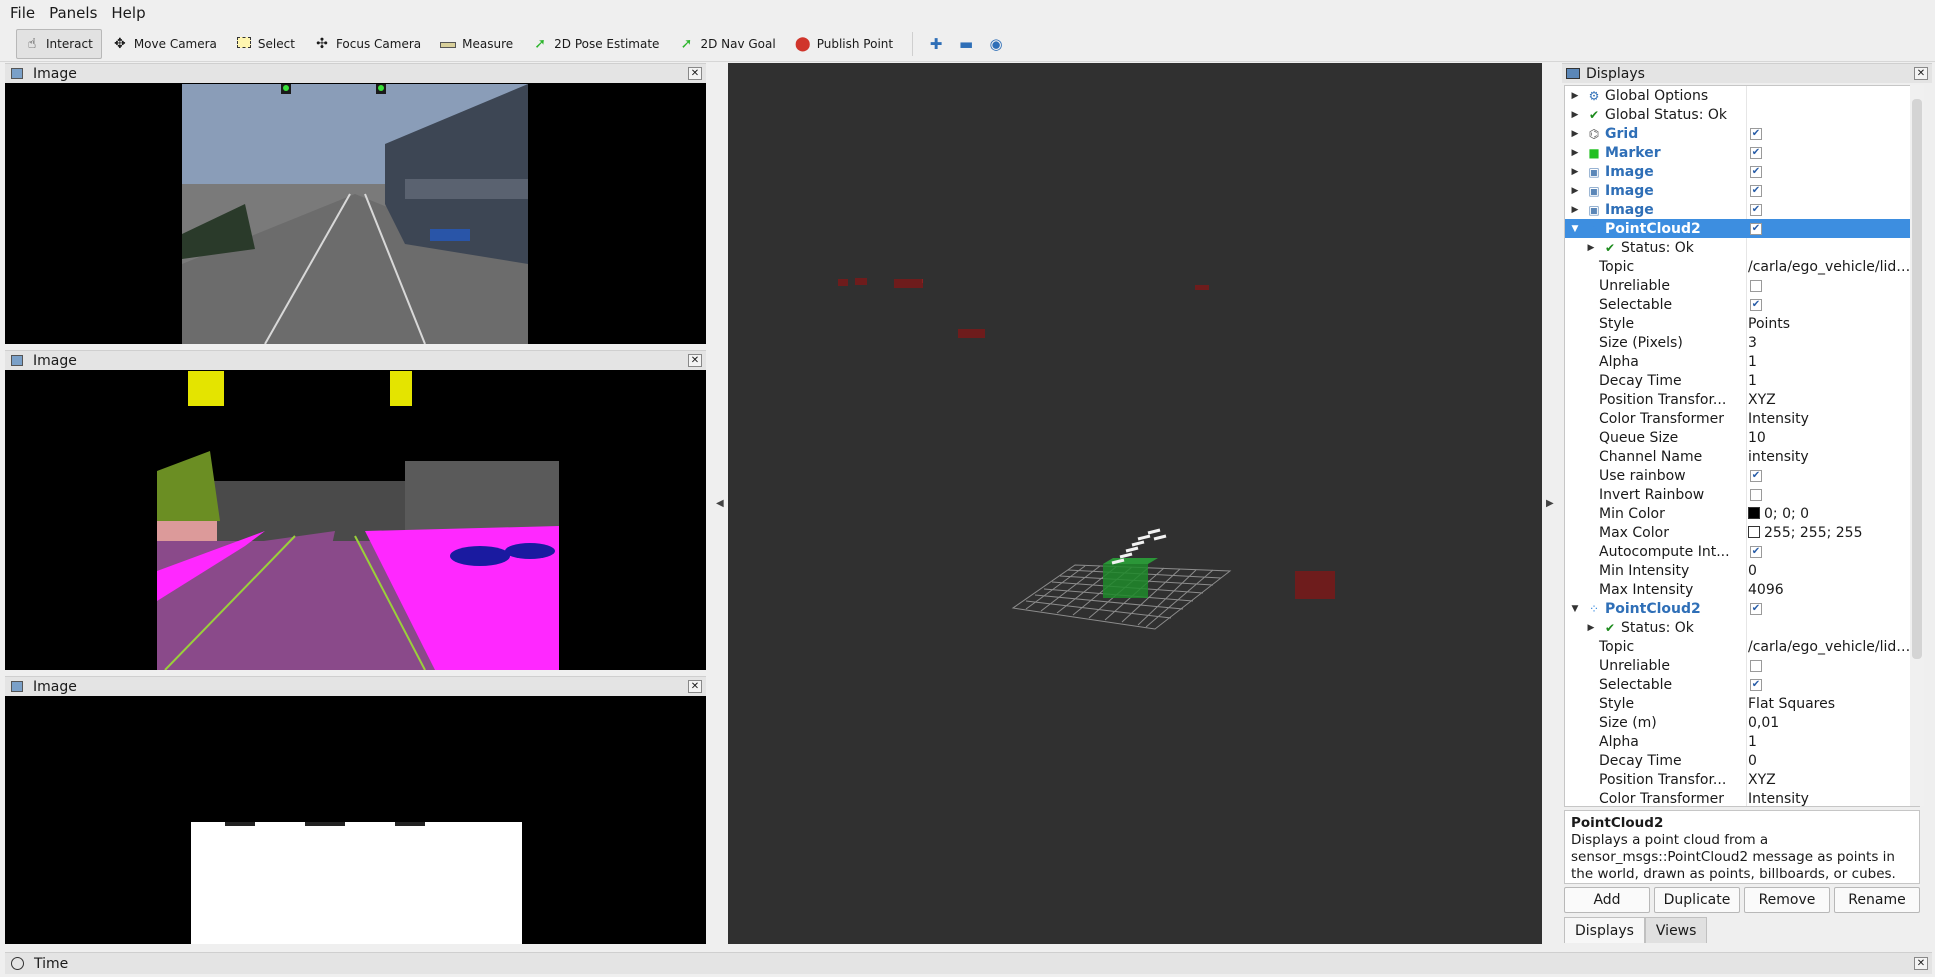 This screenshot has width=1935, height=977. I want to click on collapse-left-arrow-icon: ◀, so click(720, 503).